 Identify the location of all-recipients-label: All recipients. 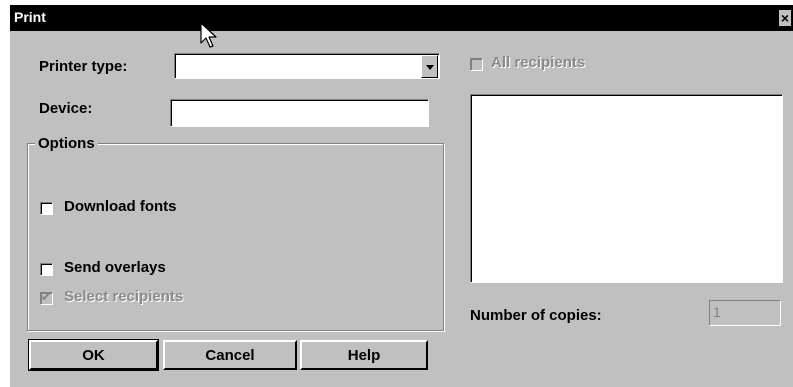
(538, 62).